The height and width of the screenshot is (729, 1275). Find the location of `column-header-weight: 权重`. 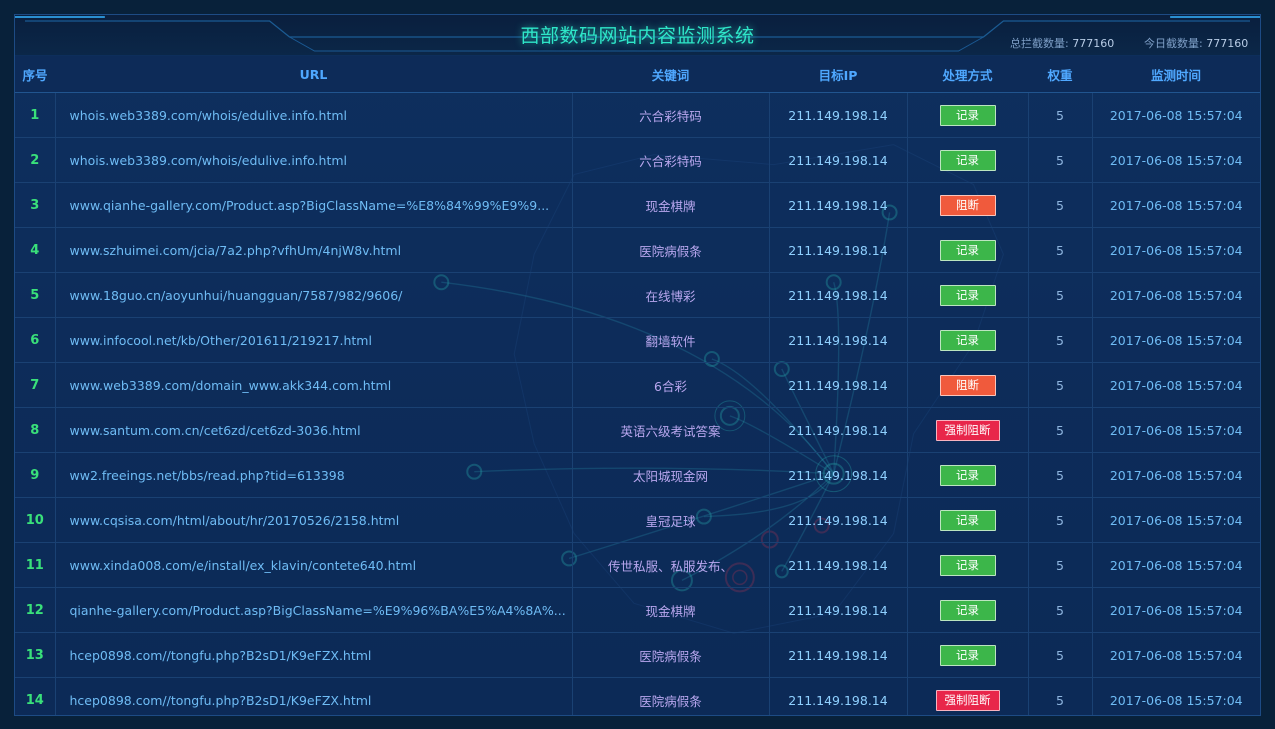

column-header-weight: 权重 is located at coordinates (1060, 74).